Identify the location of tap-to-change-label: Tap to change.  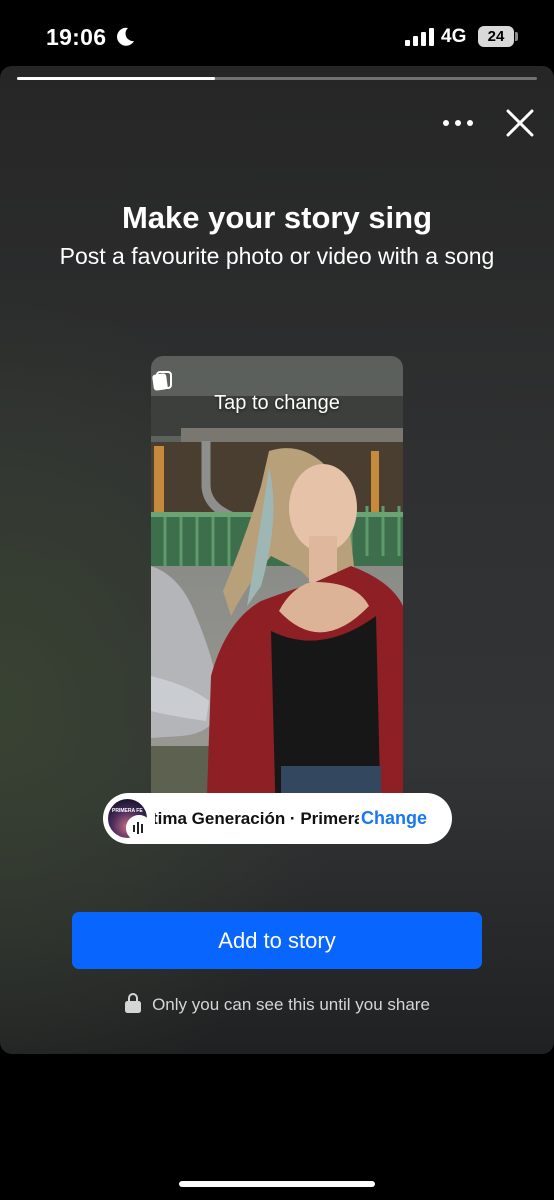
(277, 403).